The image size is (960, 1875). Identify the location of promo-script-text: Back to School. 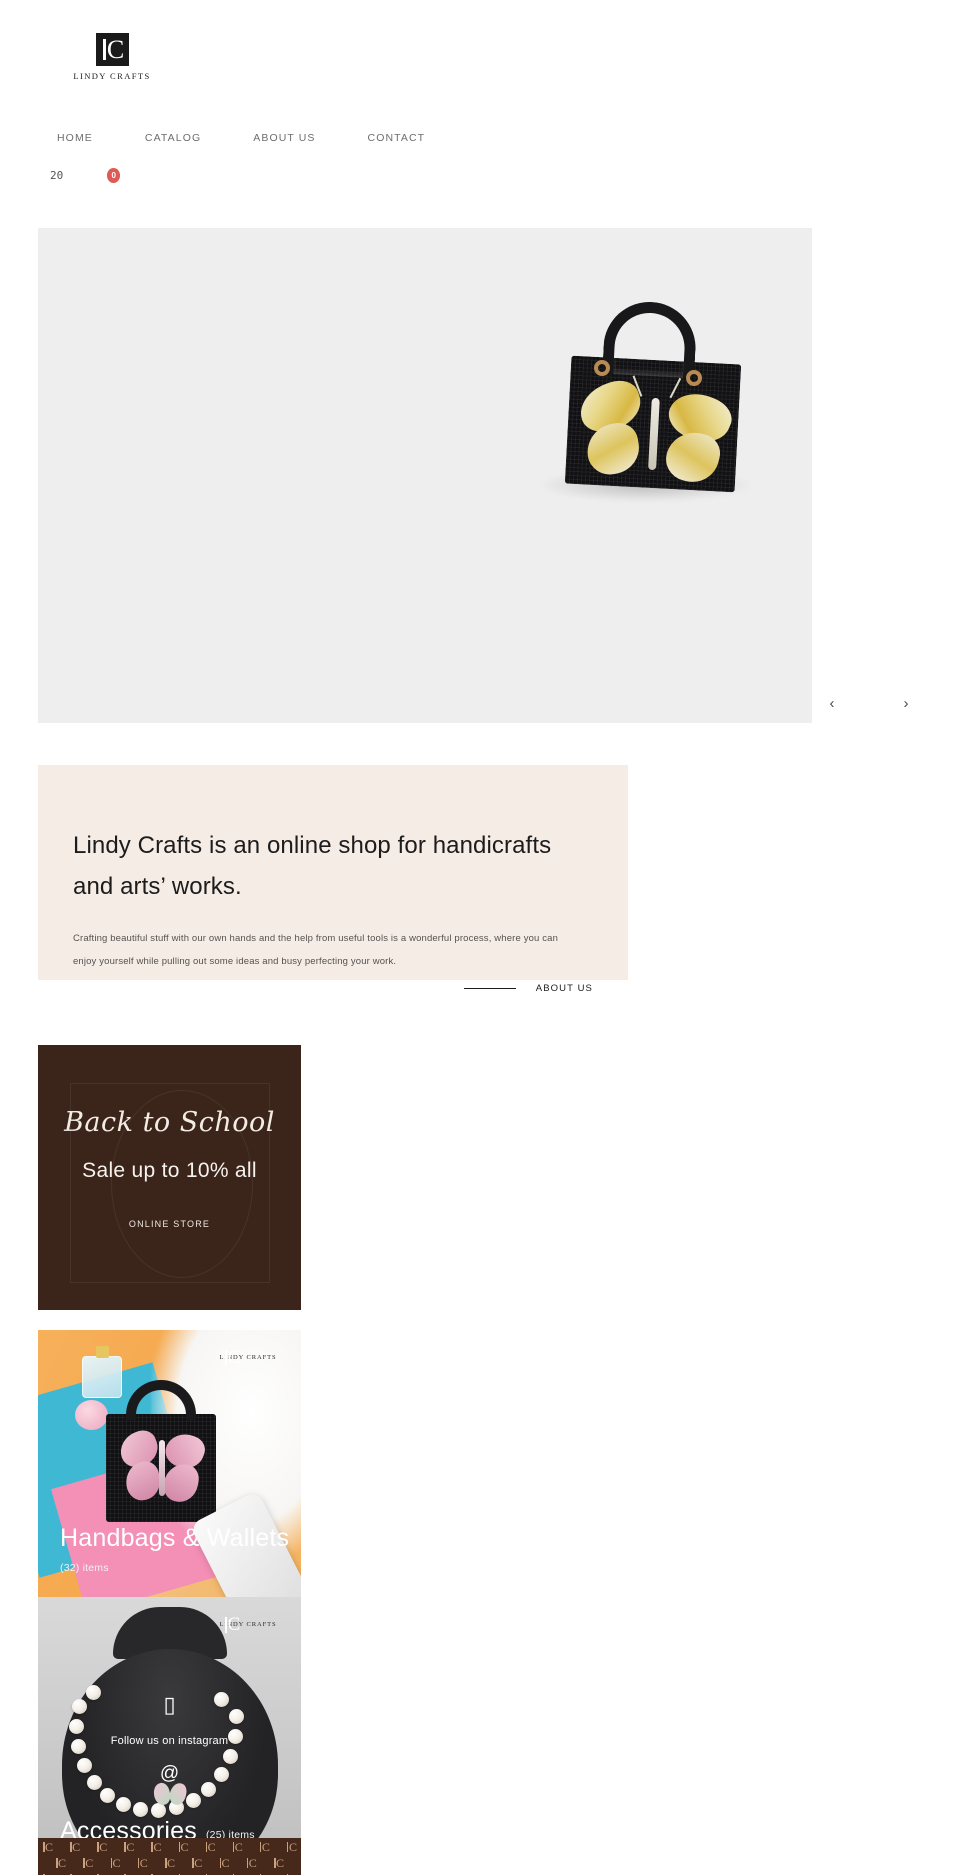
(169, 1122).